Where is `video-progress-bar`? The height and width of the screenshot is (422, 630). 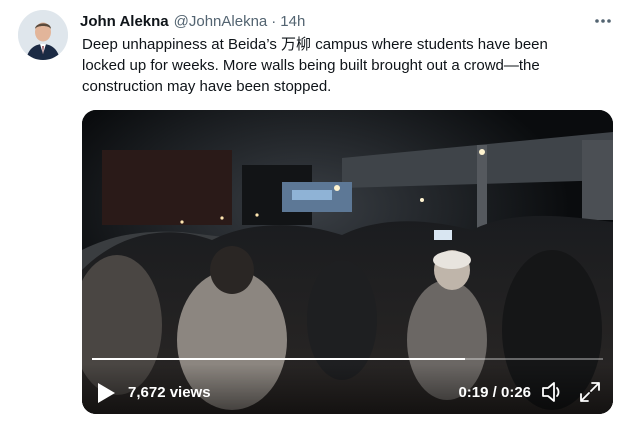 video-progress-bar is located at coordinates (347, 359).